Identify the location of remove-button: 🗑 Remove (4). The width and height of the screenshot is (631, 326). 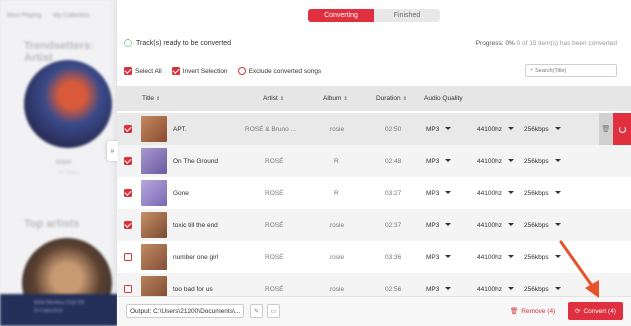
(533, 311).